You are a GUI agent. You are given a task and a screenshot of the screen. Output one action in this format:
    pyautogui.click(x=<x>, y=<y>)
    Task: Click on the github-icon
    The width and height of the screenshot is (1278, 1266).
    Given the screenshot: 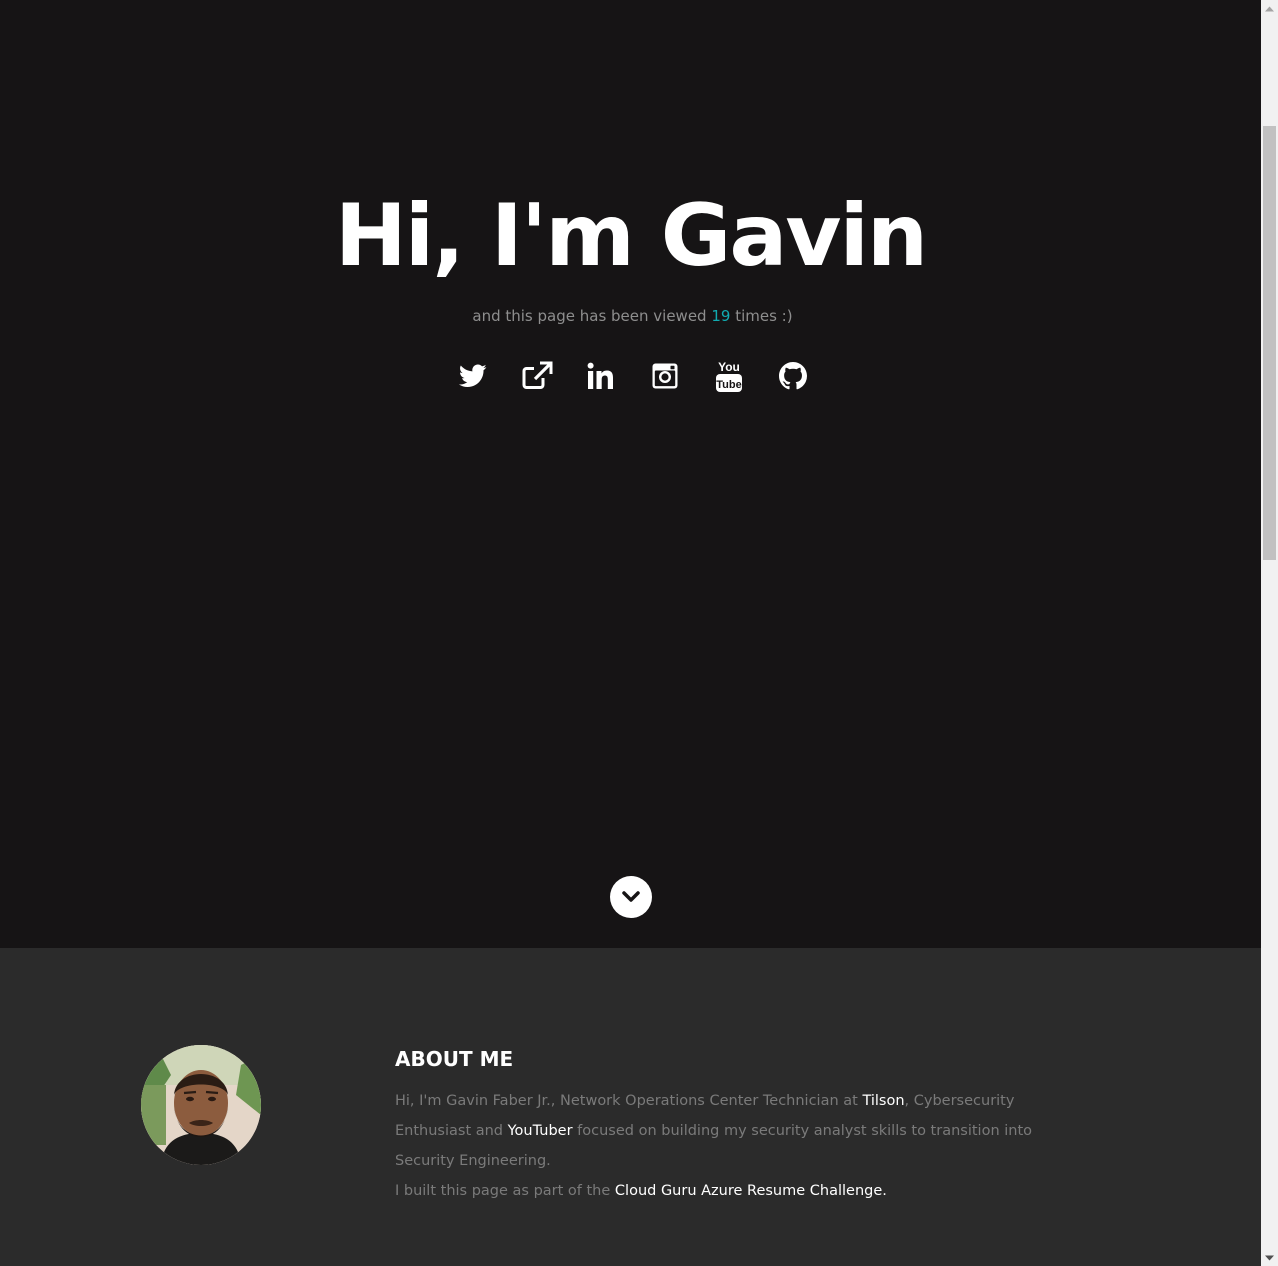 What is the action you would take?
    pyautogui.click(x=792, y=376)
    